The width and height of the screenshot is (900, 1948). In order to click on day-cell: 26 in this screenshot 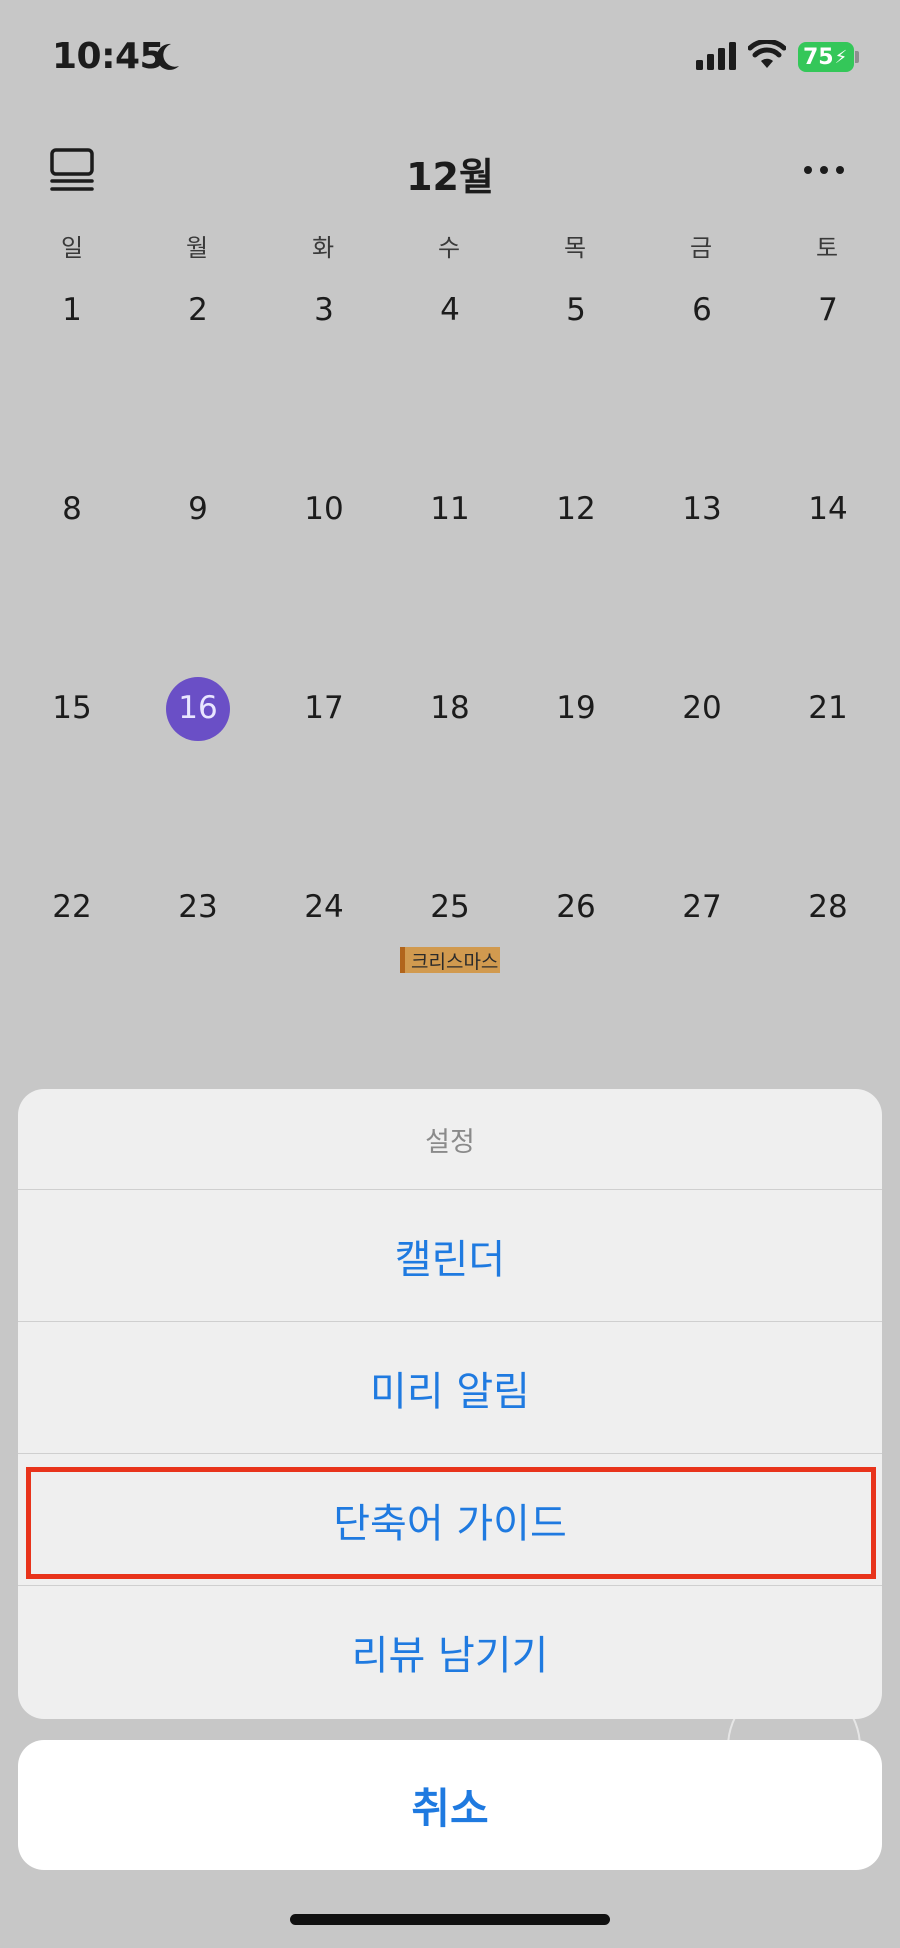, I will do `click(576, 907)`.